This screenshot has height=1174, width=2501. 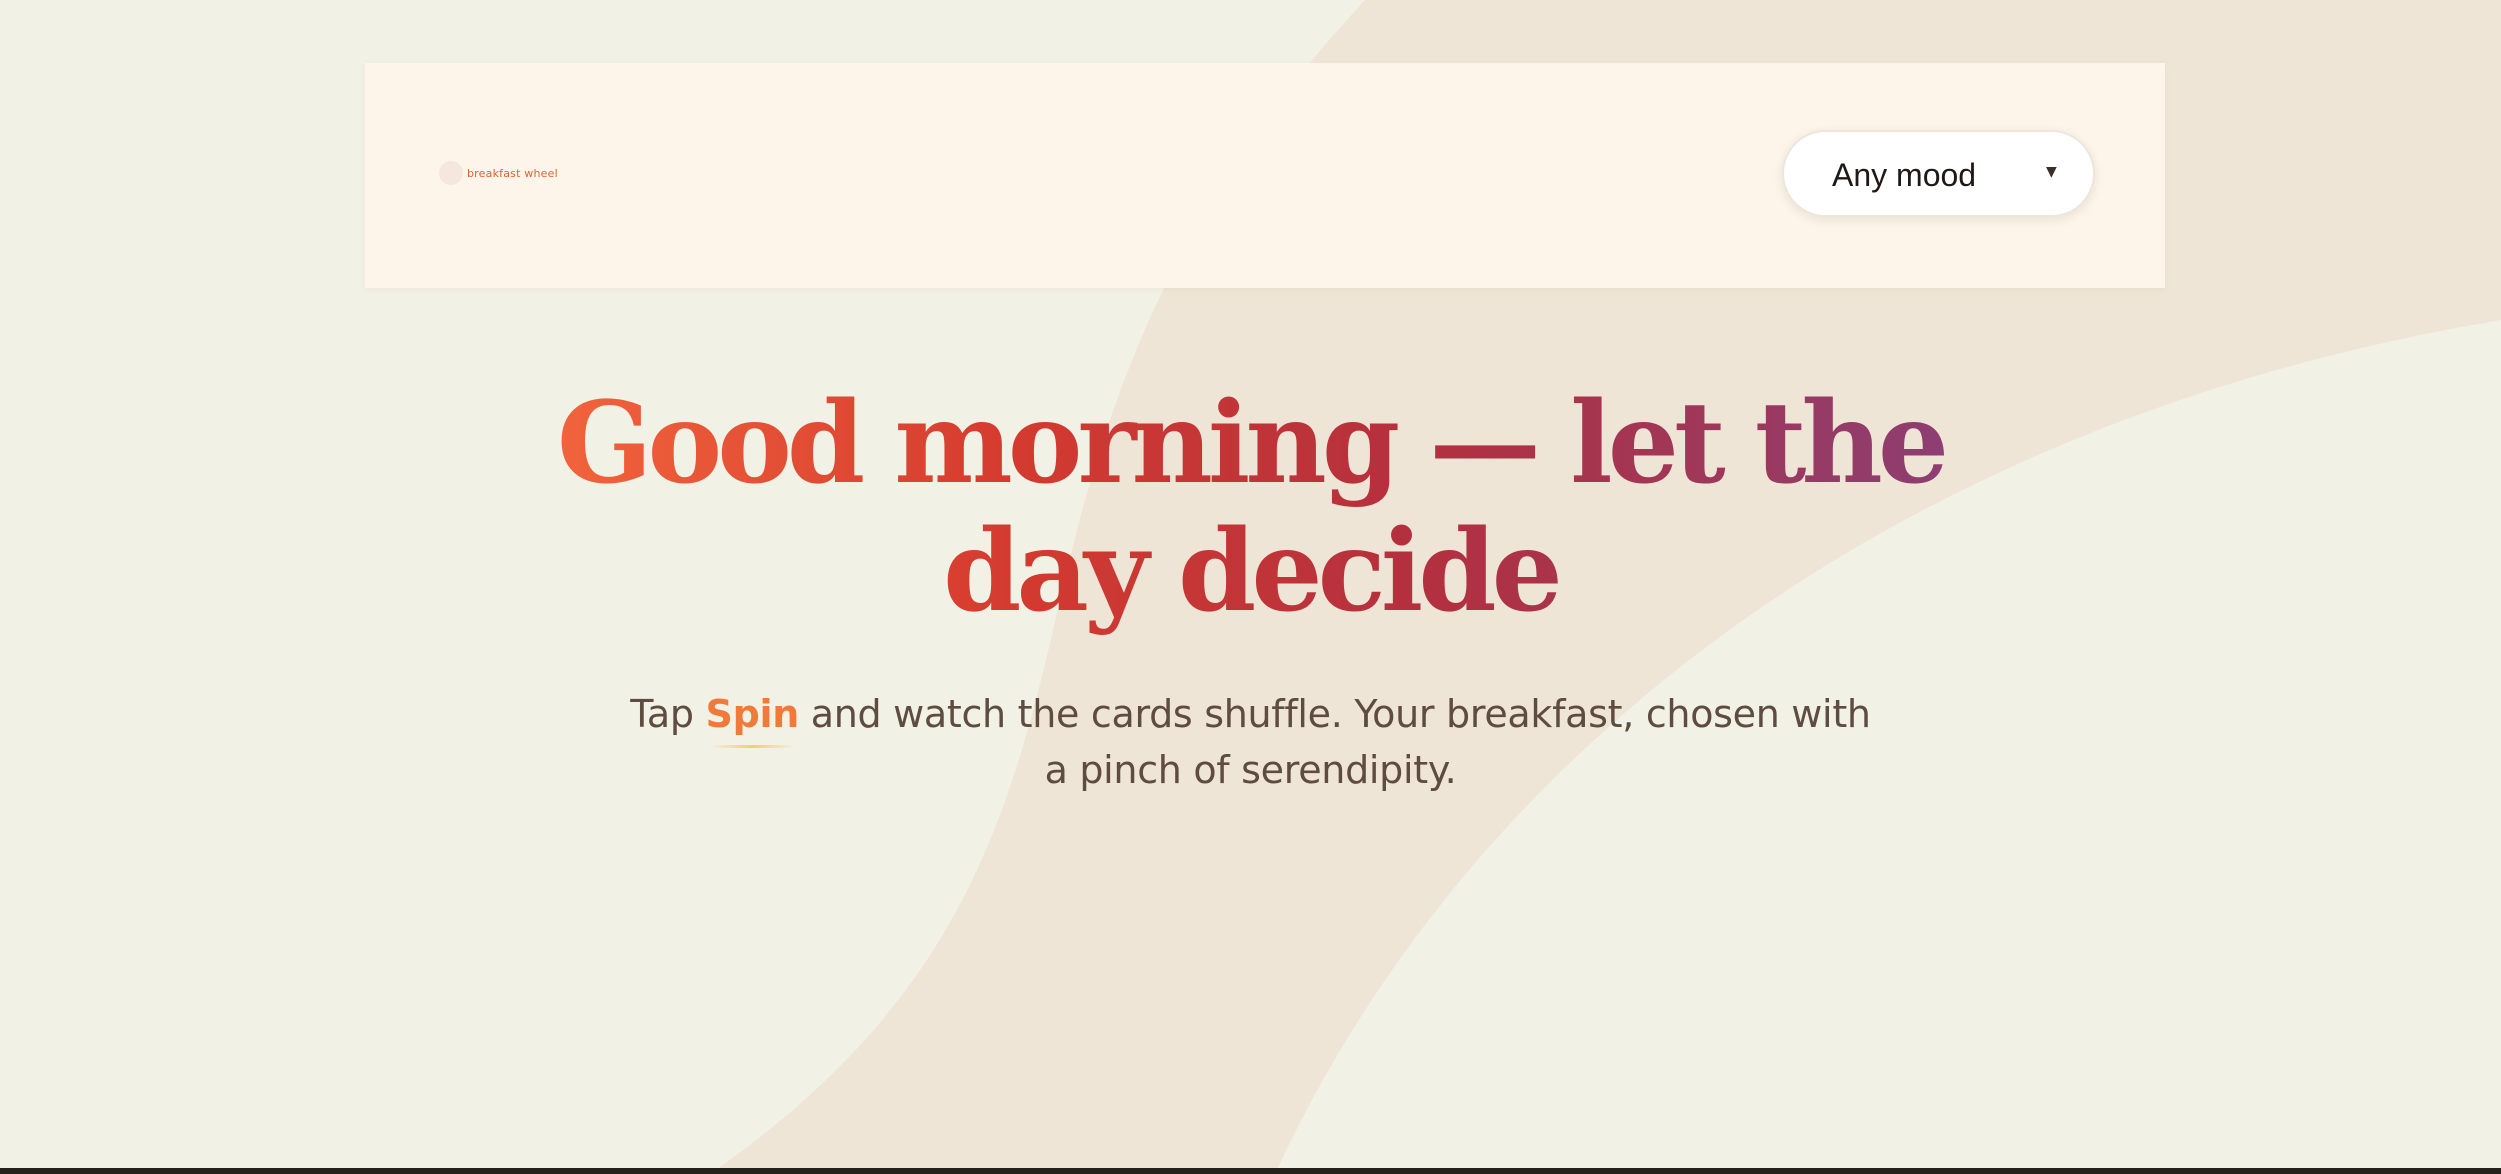 I want to click on hero-description-before: Tap, so click(x=668, y=714).